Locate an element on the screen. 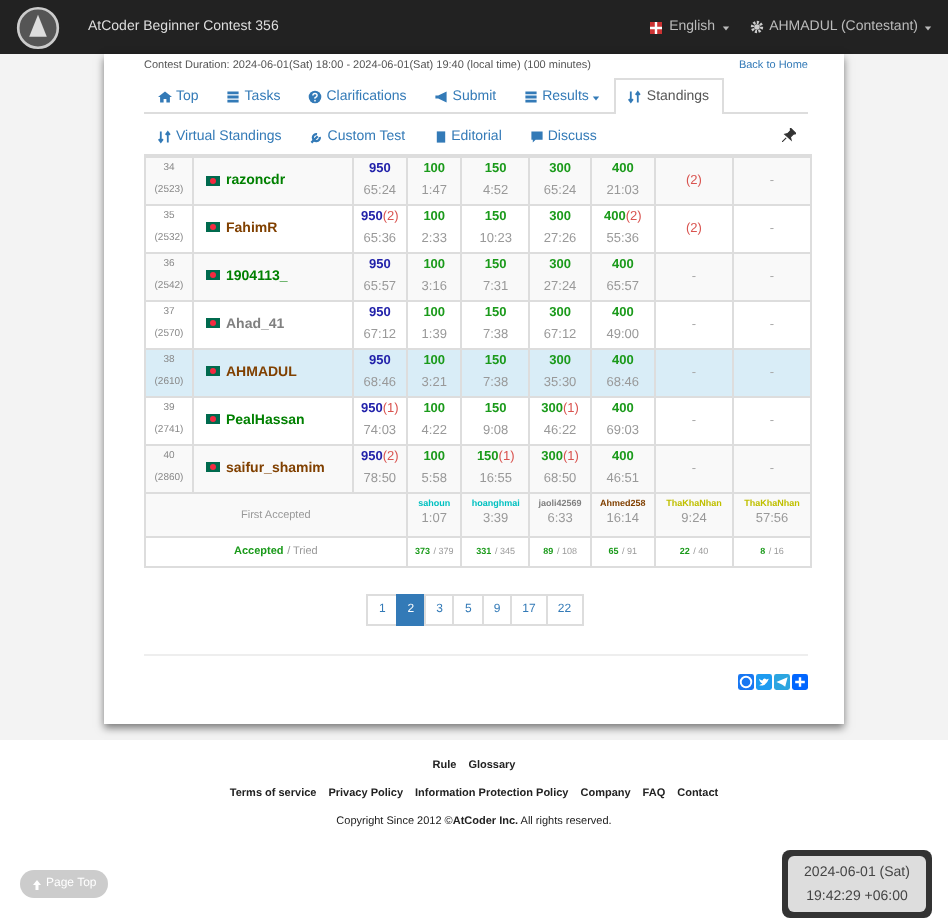 This screenshot has width=948, height=920. gear-icon is located at coordinates (756, 27).